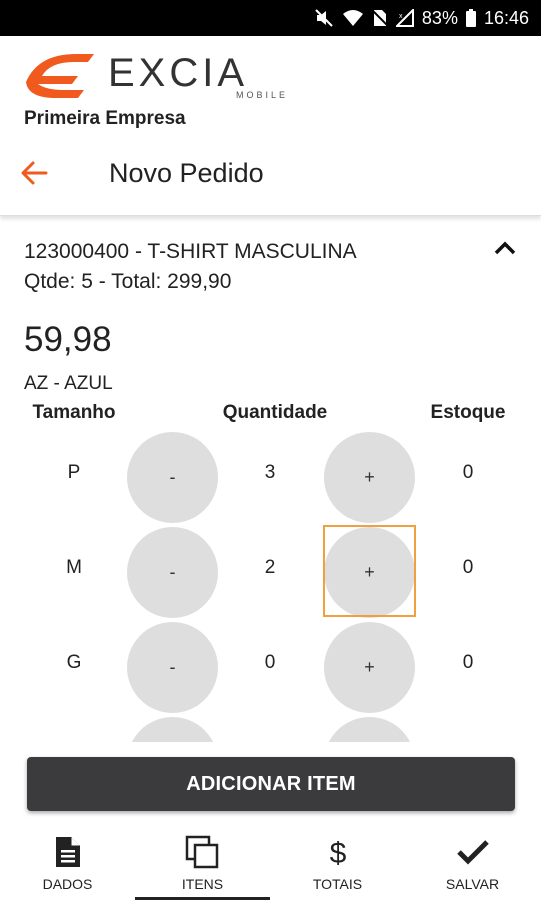 This screenshot has width=541, height=900. Describe the element at coordinates (68, 383) in the screenshot. I see `product-color: AZ - AZUL` at that location.